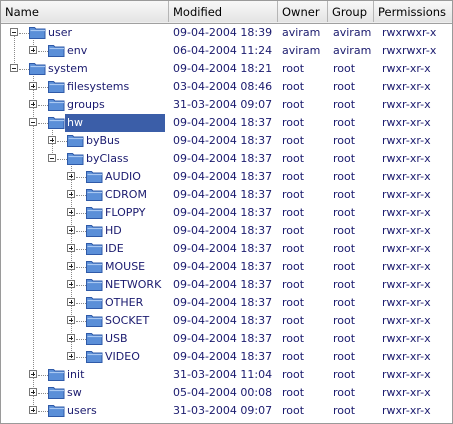 The height and width of the screenshot is (424, 453). Describe the element at coordinates (77, 51) in the screenshot. I see `item-name: env` at that location.